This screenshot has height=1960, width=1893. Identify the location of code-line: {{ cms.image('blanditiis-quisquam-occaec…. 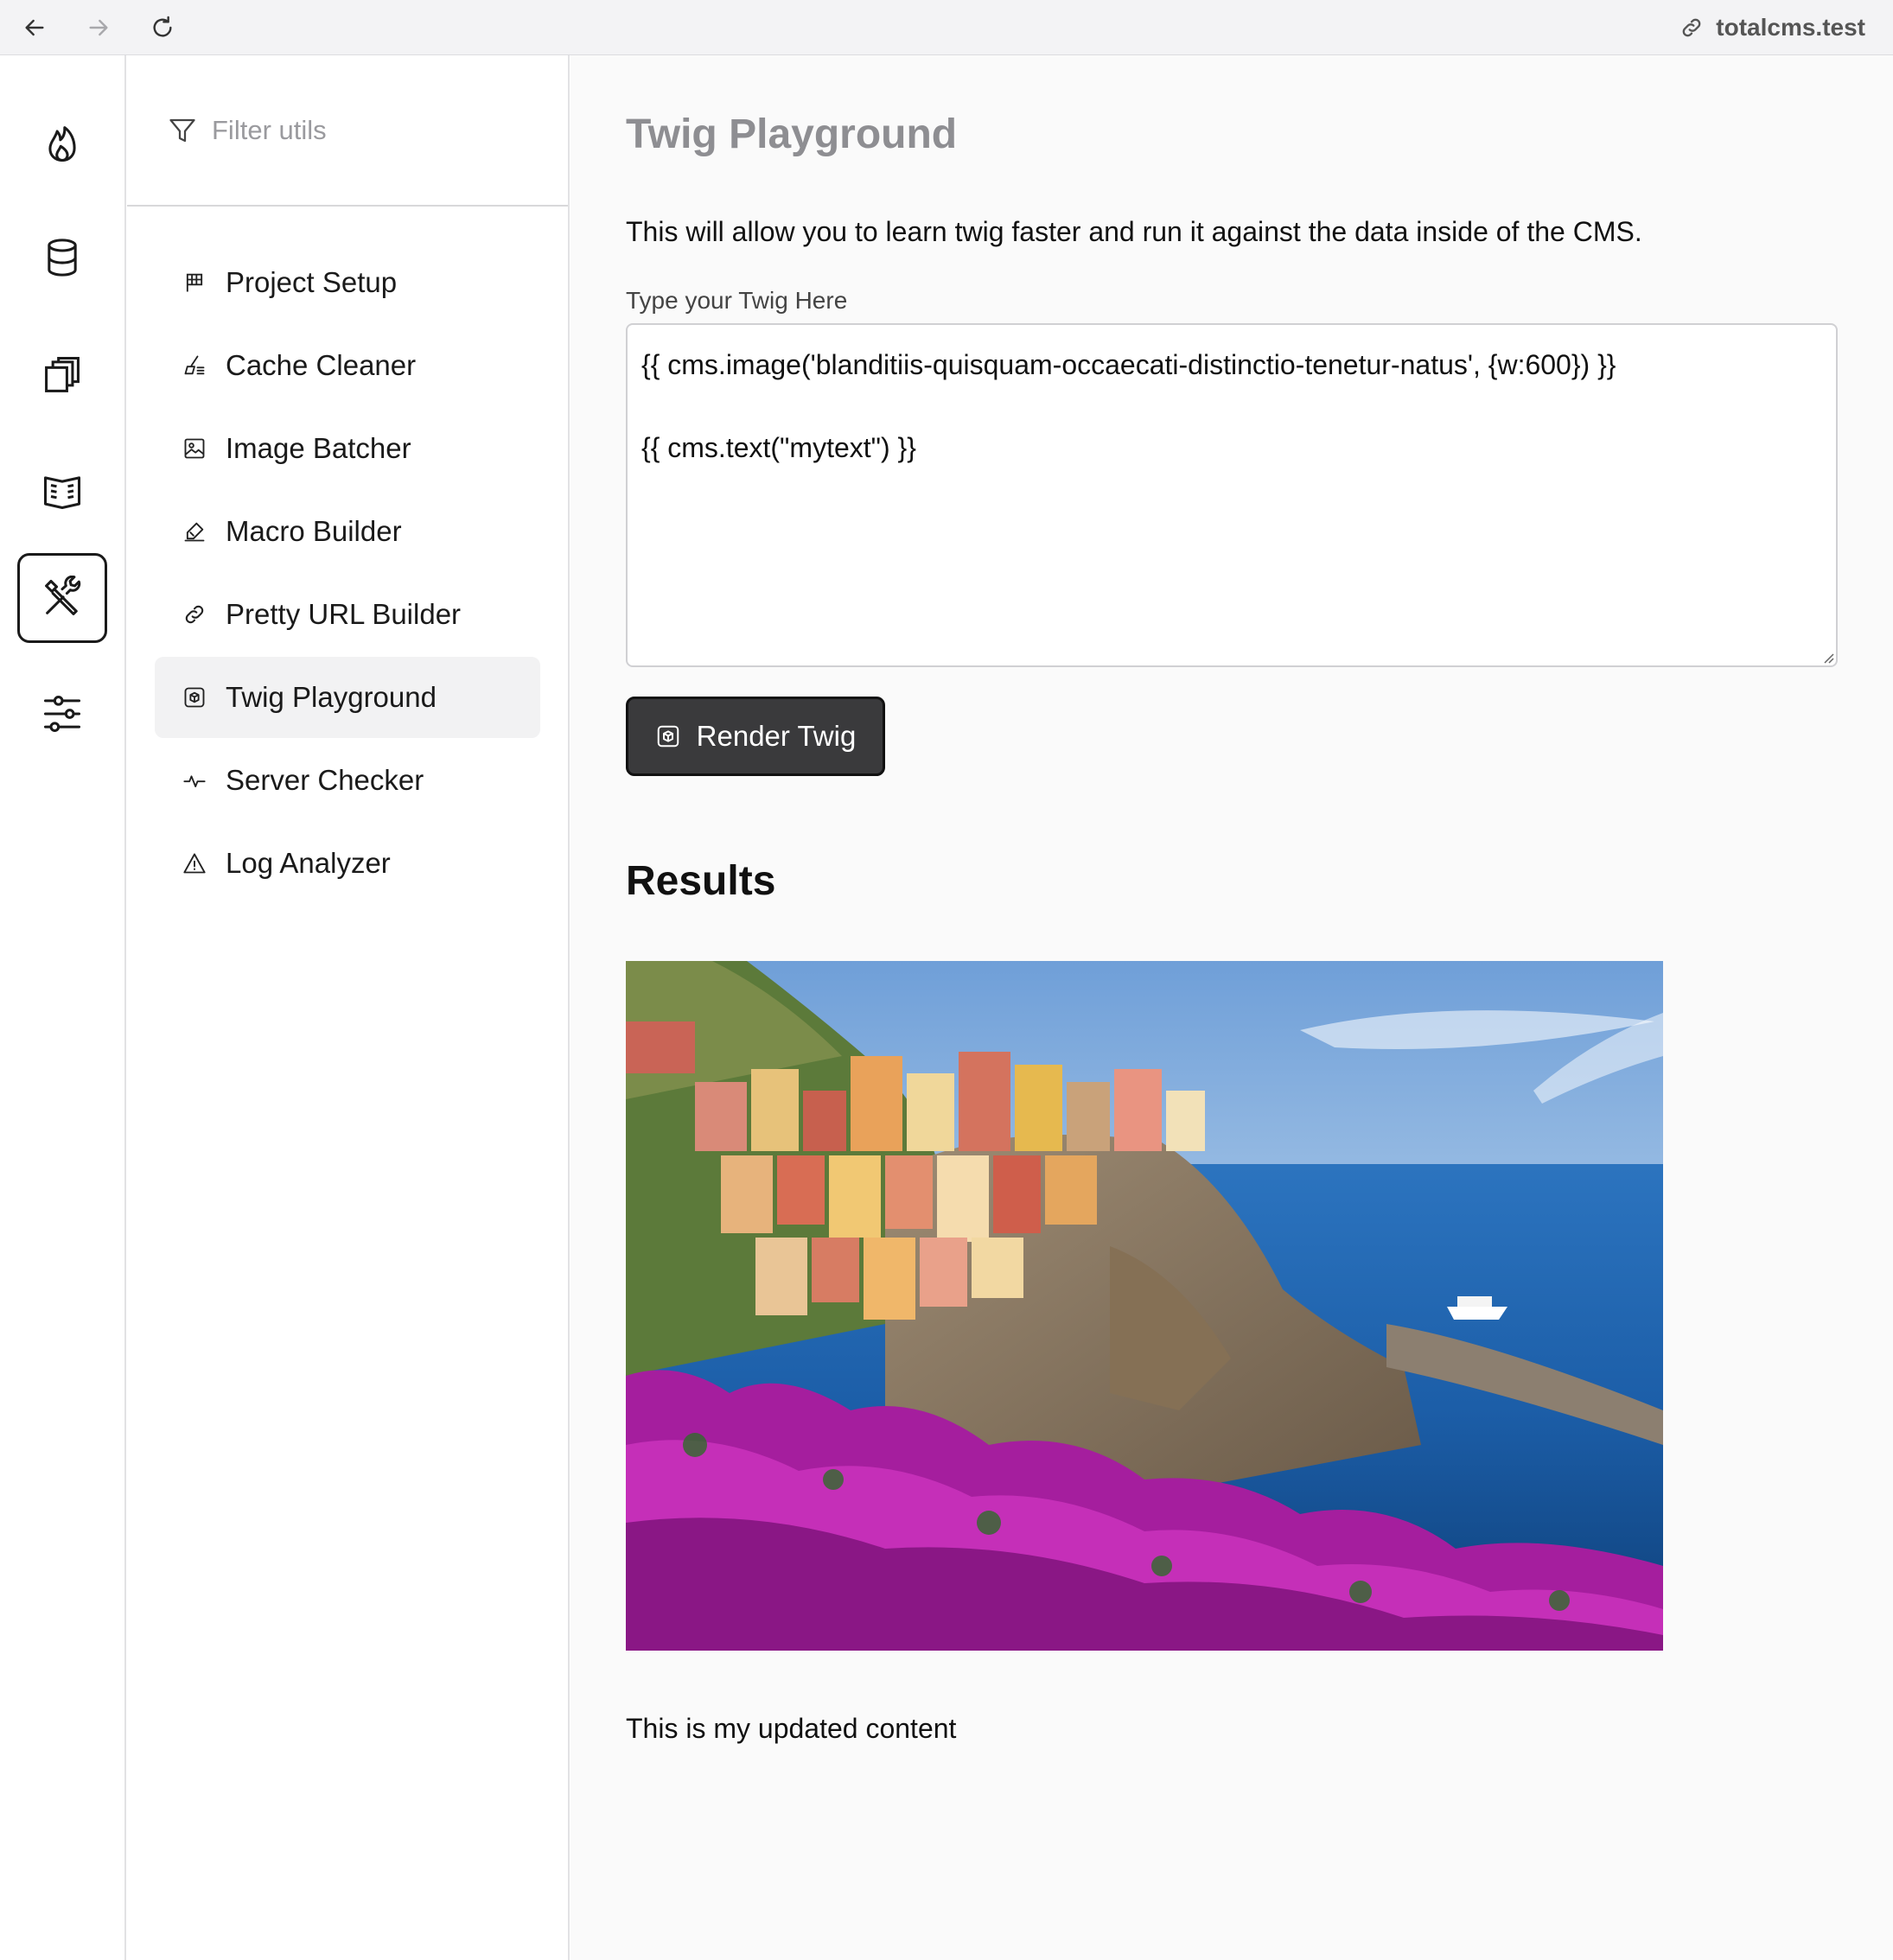
(1128, 364).